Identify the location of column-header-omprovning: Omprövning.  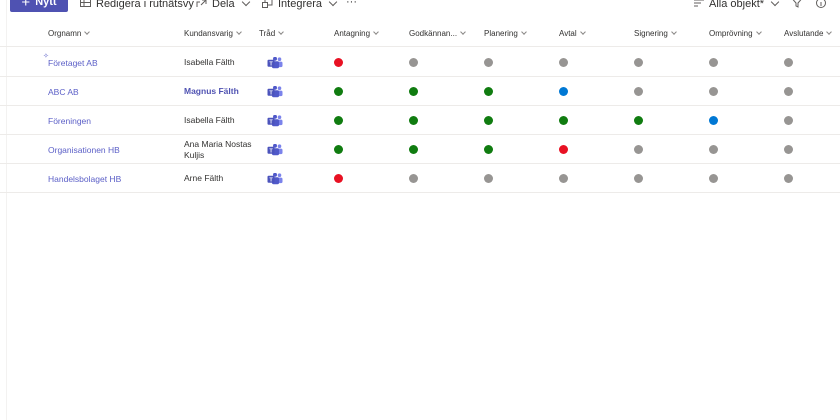
(735, 33).